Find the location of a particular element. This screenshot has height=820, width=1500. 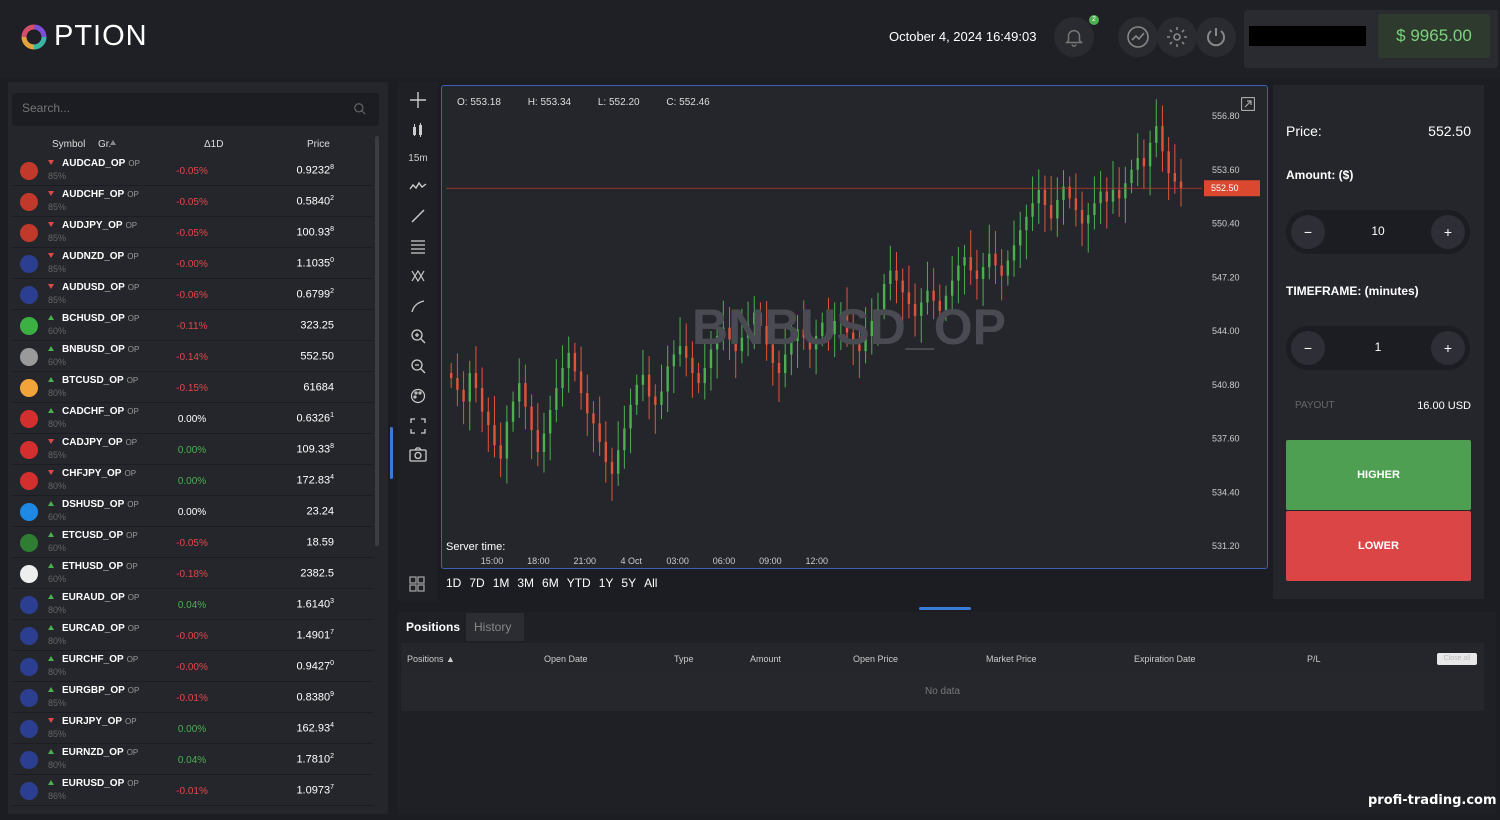

symbol-row: AUDCAD_OP OP 85% -0.05% 0.92328 is located at coordinates (193, 171).